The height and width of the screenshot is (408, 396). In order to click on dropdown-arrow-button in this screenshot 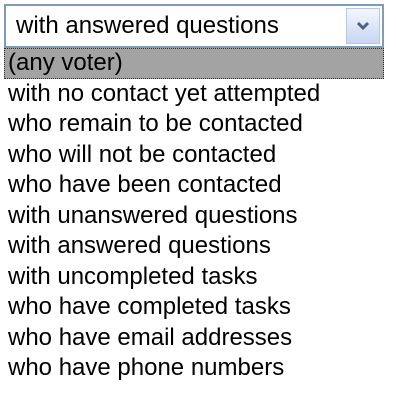, I will do `click(363, 26)`.